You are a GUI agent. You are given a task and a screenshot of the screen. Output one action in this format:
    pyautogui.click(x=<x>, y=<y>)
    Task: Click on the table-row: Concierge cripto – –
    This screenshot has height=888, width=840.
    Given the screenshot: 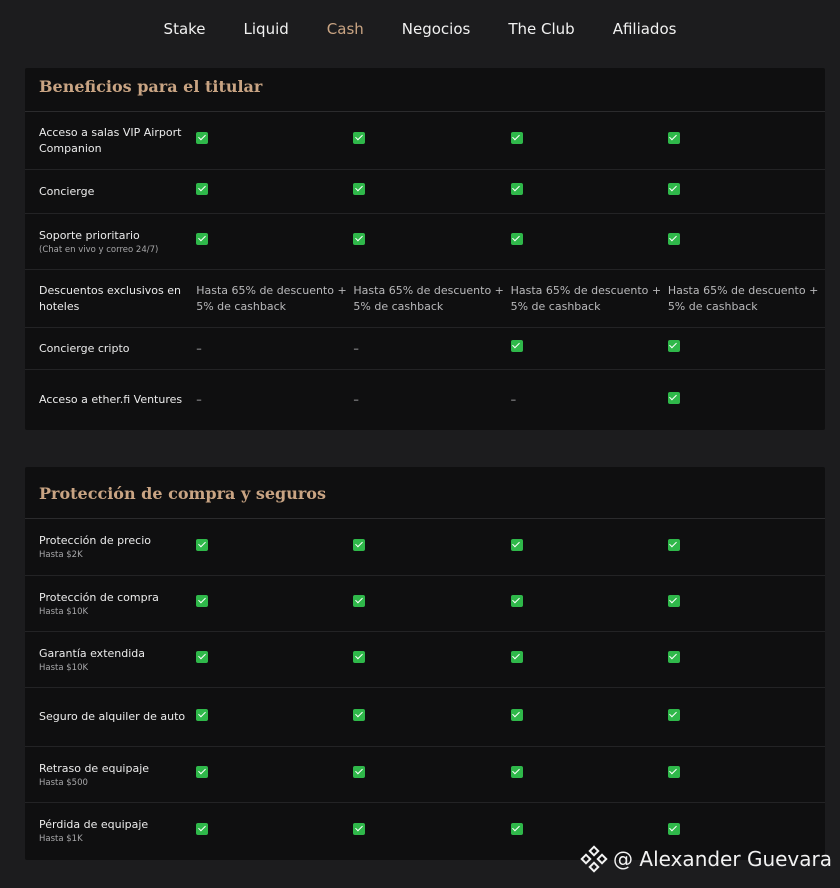 What is the action you would take?
    pyautogui.click(x=425, y=349)
    